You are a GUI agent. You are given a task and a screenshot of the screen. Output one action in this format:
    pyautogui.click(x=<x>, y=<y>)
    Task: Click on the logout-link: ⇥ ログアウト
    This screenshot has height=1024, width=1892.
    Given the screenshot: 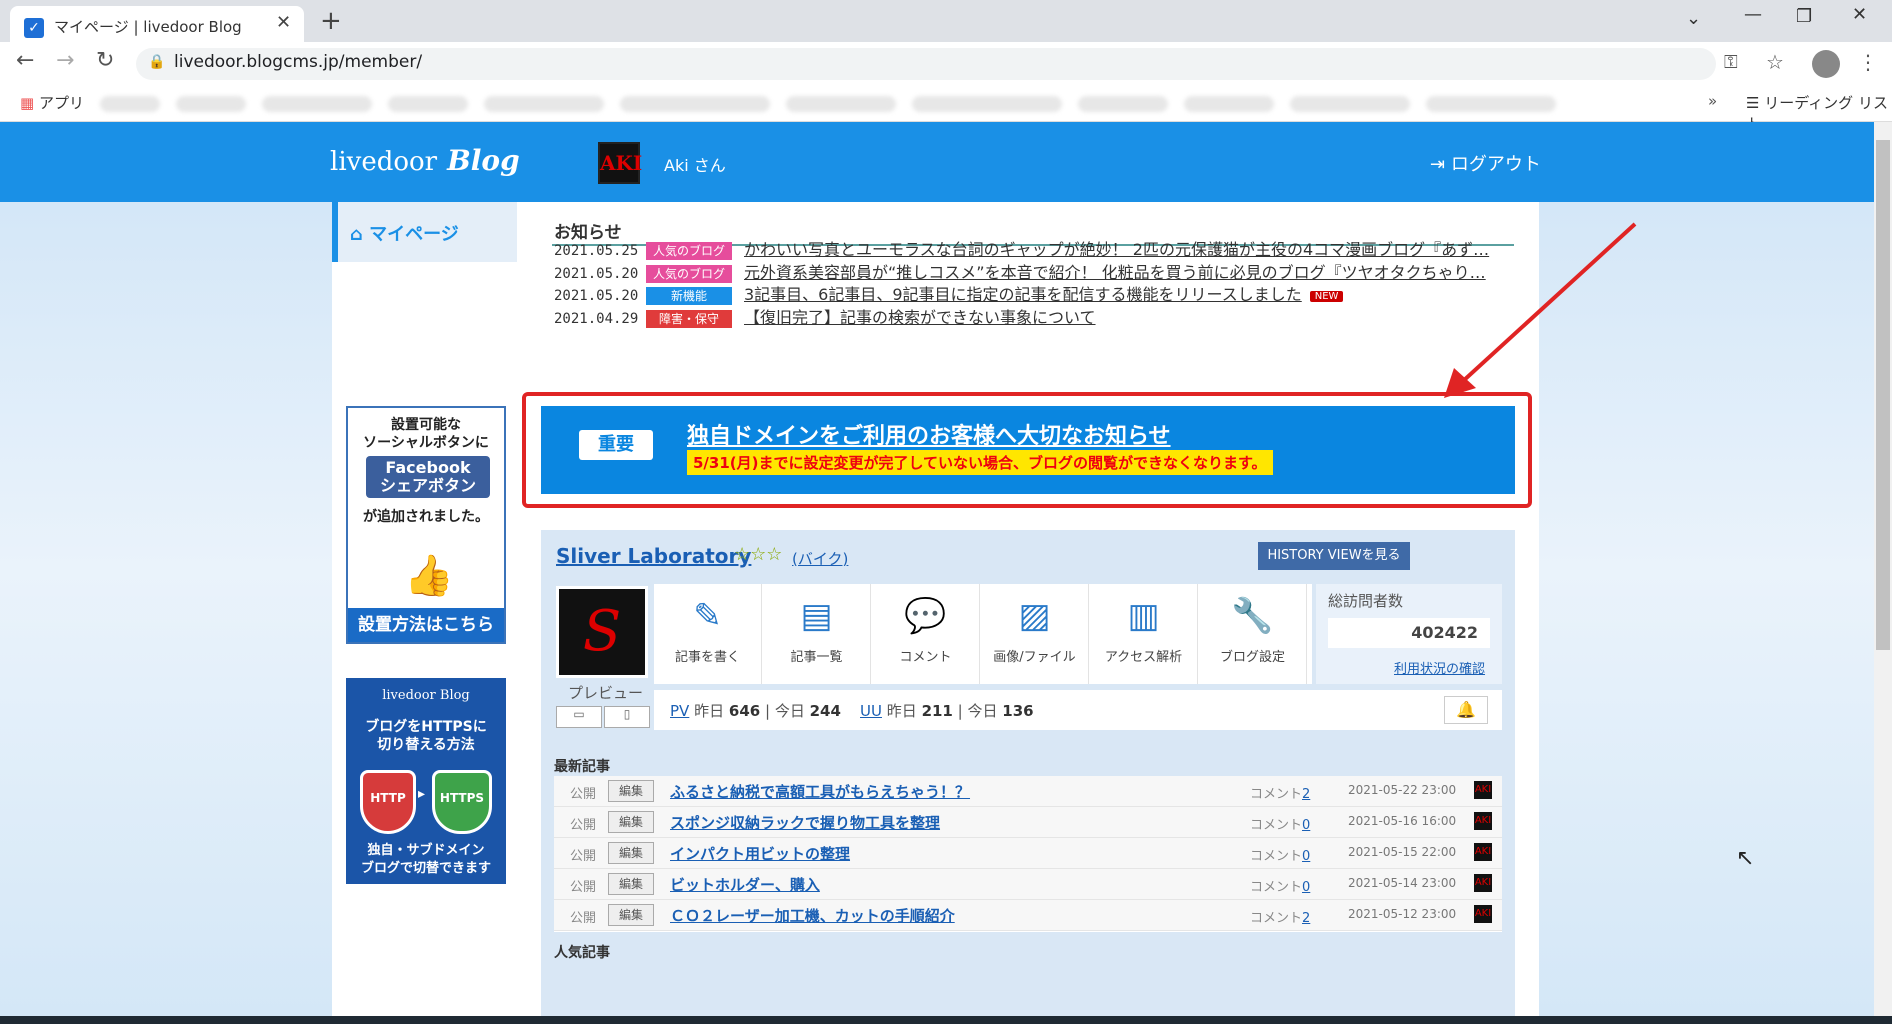 What is the action you would take?
    pyautogui.click(x=1485, y=163)
    